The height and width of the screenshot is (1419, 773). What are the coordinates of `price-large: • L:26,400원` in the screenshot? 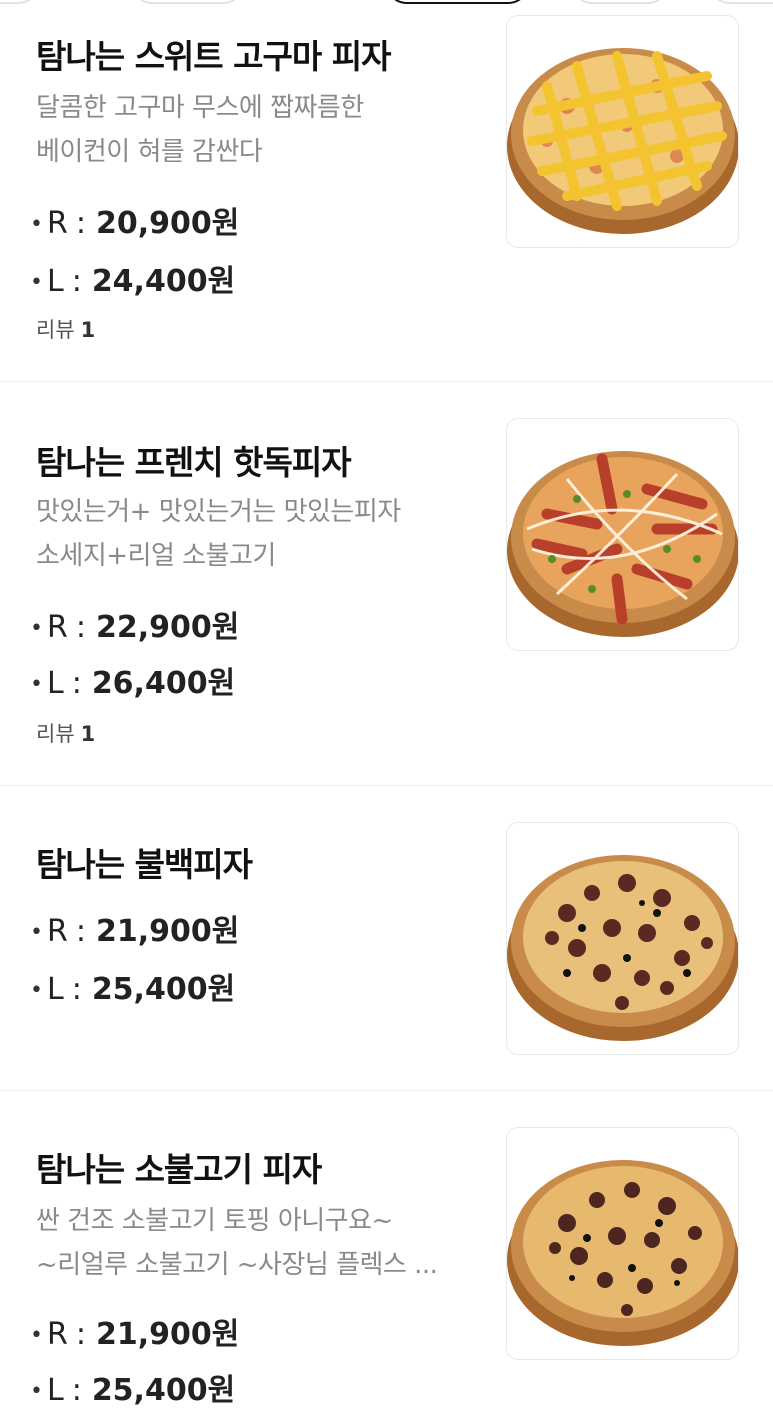 It's located at (133, 683).